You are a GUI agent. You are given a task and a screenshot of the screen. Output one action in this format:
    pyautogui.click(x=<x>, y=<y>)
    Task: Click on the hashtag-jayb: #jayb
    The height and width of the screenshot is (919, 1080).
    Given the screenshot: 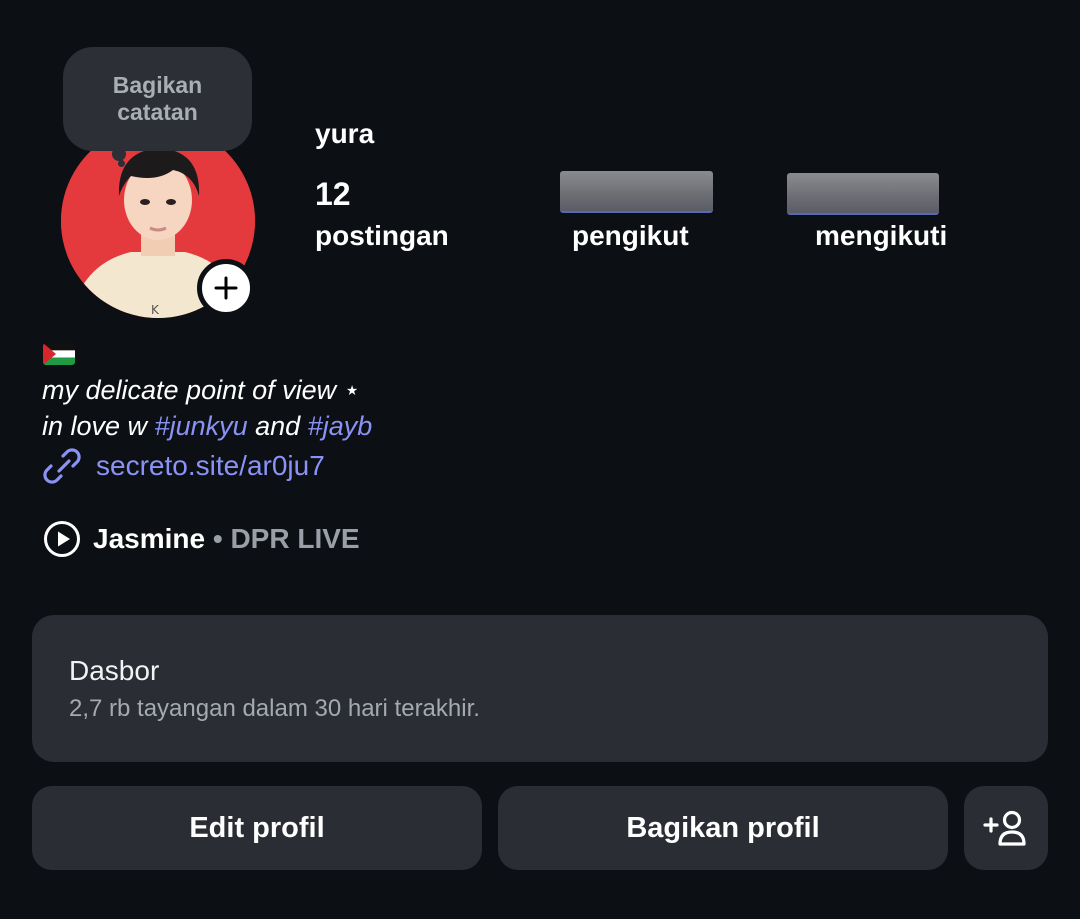 What is the action you would take?
    pyautogui.click(x=340, y=426)
    